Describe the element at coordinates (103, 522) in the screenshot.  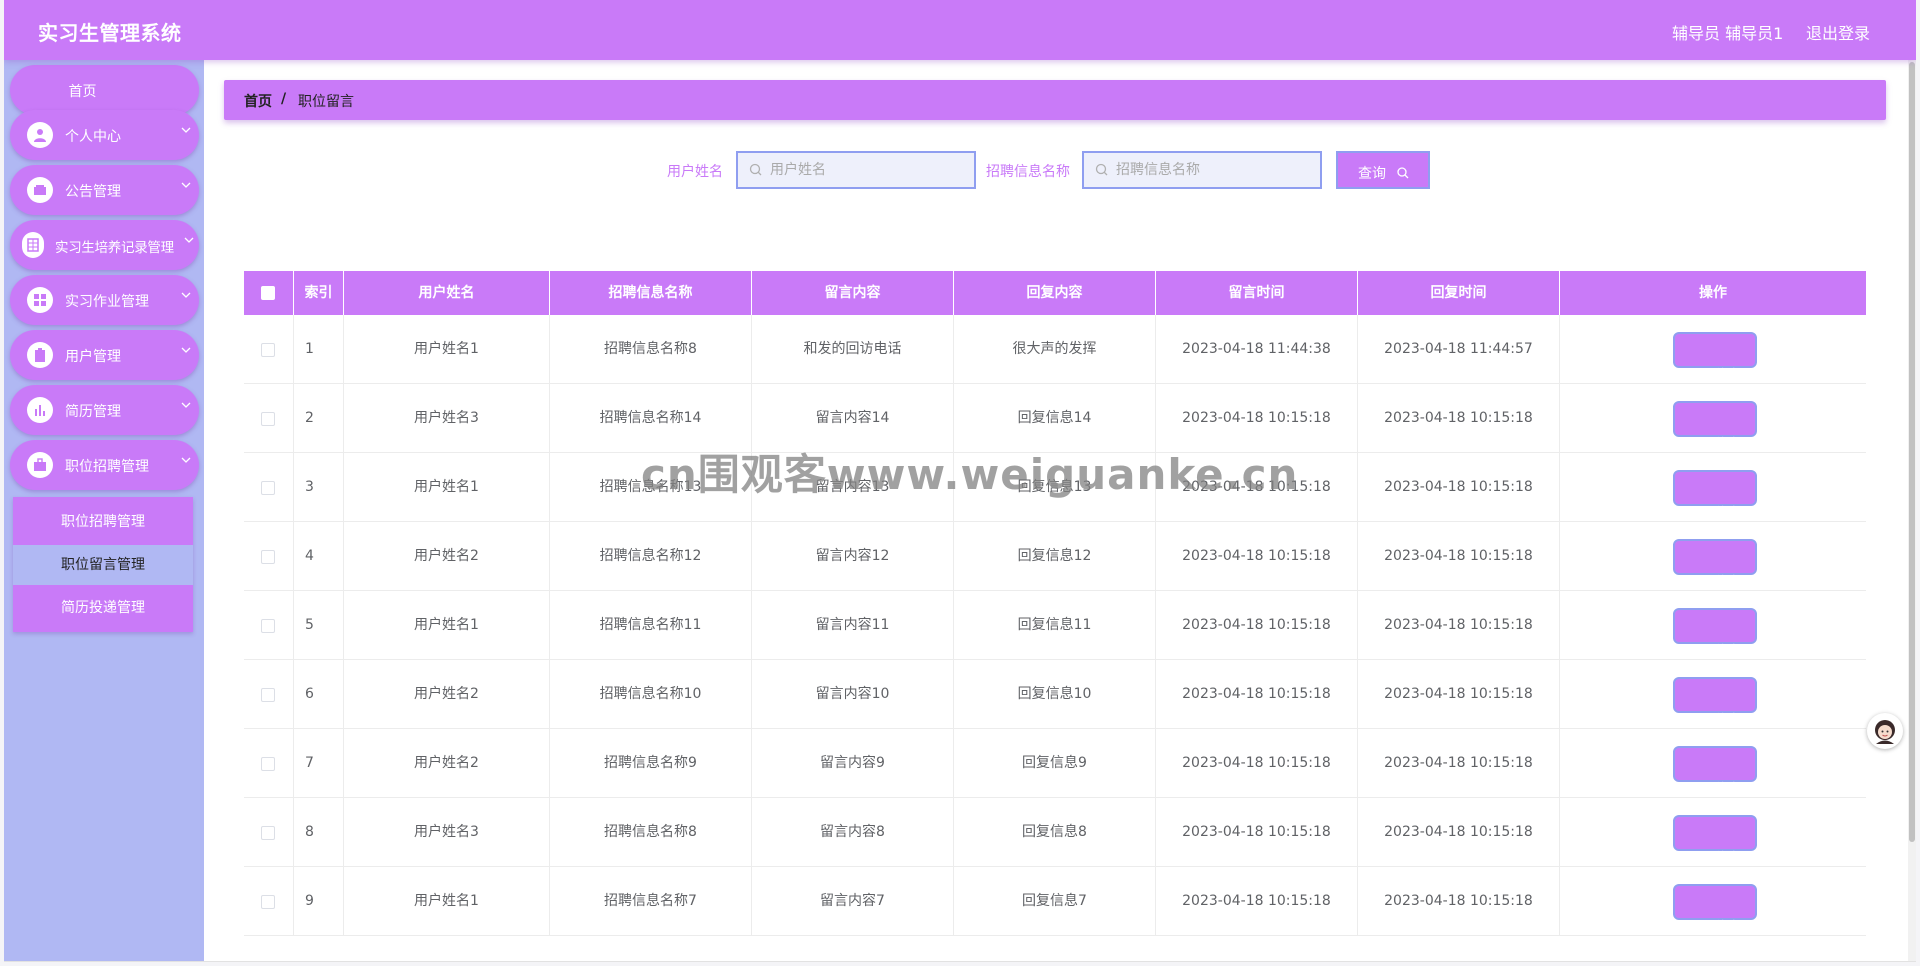
I see `submenu-item-job-management: 职位招聘管理` at that location.